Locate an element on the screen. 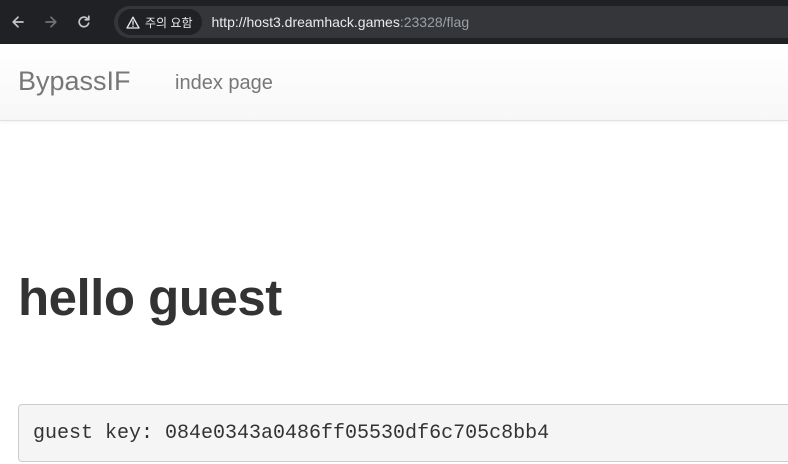 The height and width of the screenshot is (464, 788). forward-button is located at coordinates (51, 22).